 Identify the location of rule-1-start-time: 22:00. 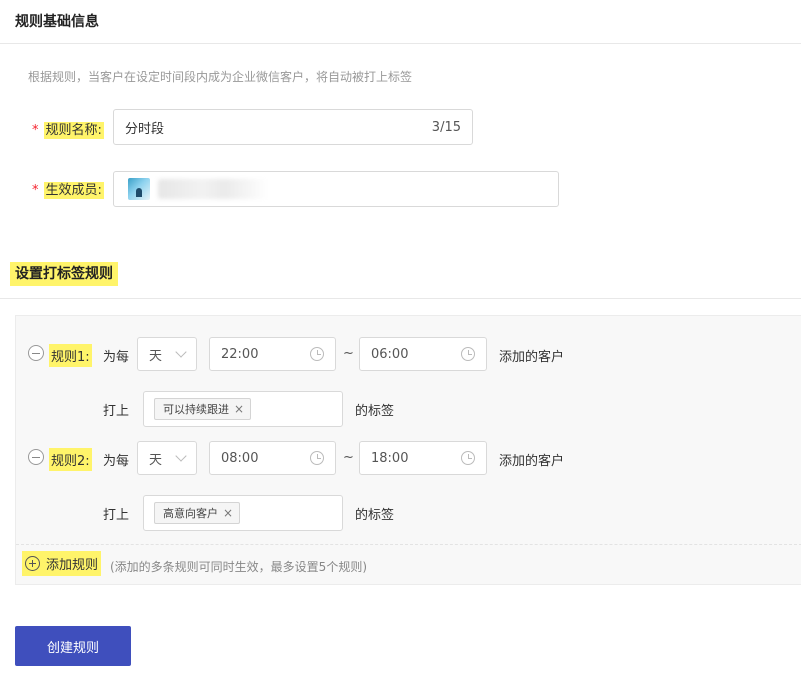
(272, 354).